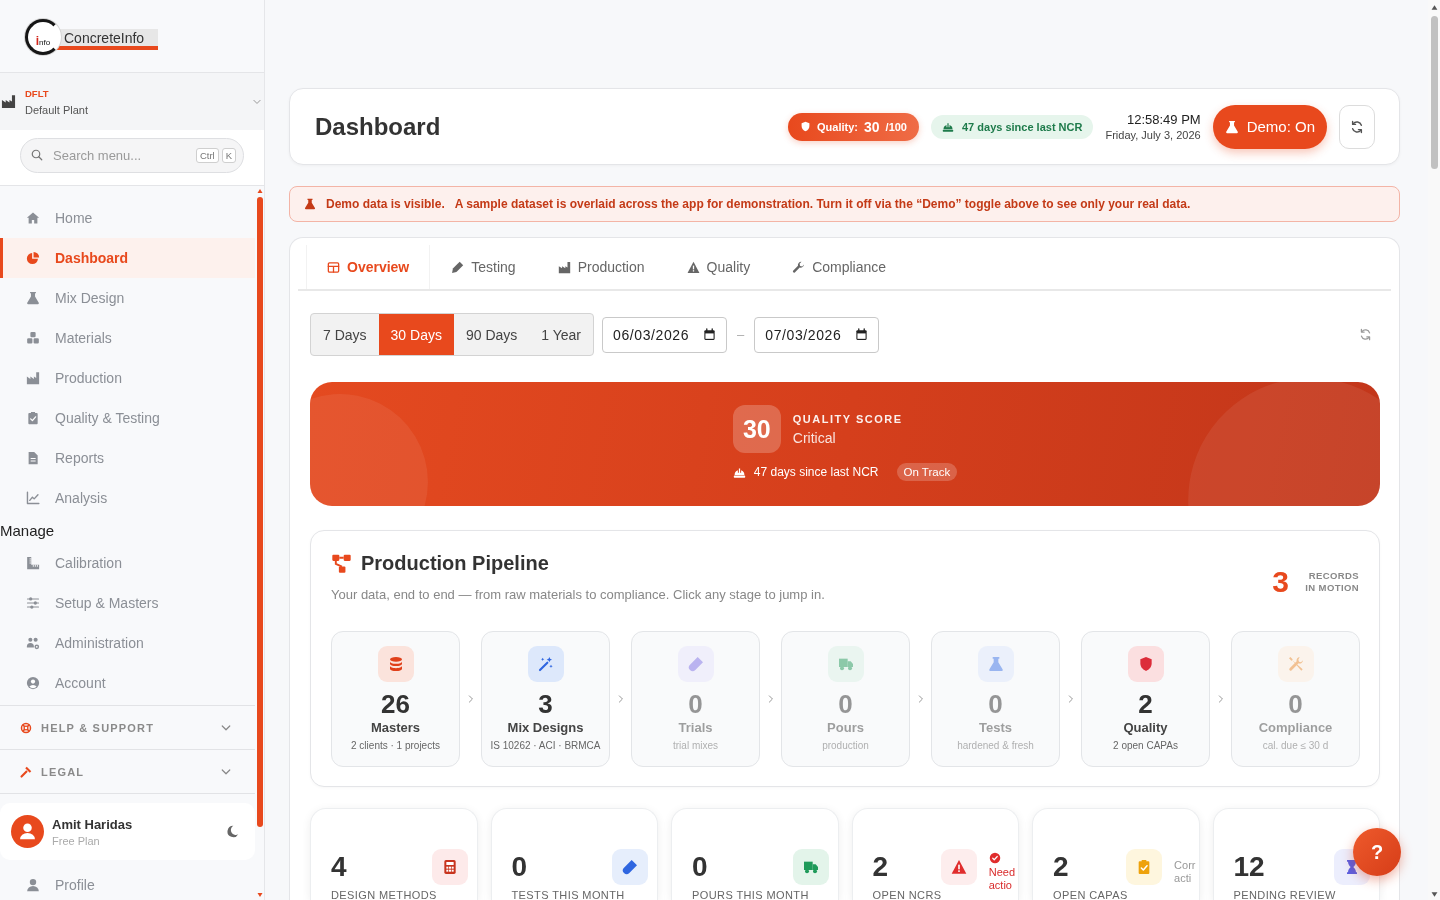 Image resolution: width=1440 pixels, height=900 pixels. Describe the element at coordinates (127, 643) in the screenshot. I see `nav-item: Administration` at that location.